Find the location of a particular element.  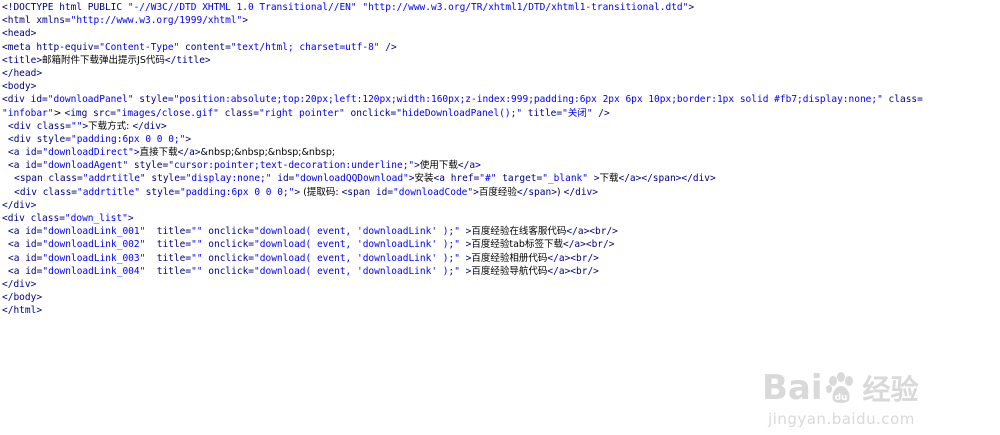

code-line: <title>邮箱附件下载弹出提示JS代码</title> is located at coordinates (106, 60).